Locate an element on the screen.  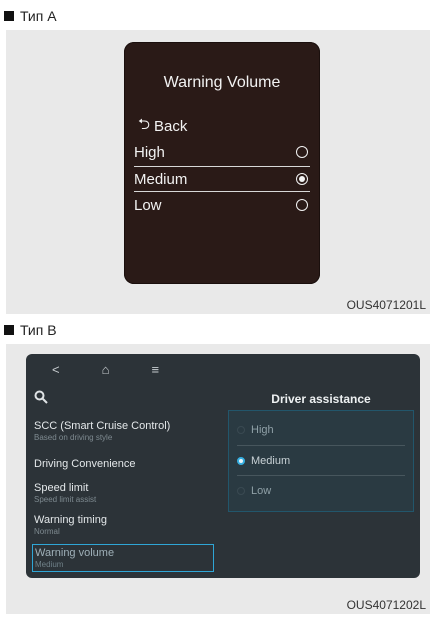
menu-item-title: SCC (Smart Cruise Control) is located at coordinates (102, 426).